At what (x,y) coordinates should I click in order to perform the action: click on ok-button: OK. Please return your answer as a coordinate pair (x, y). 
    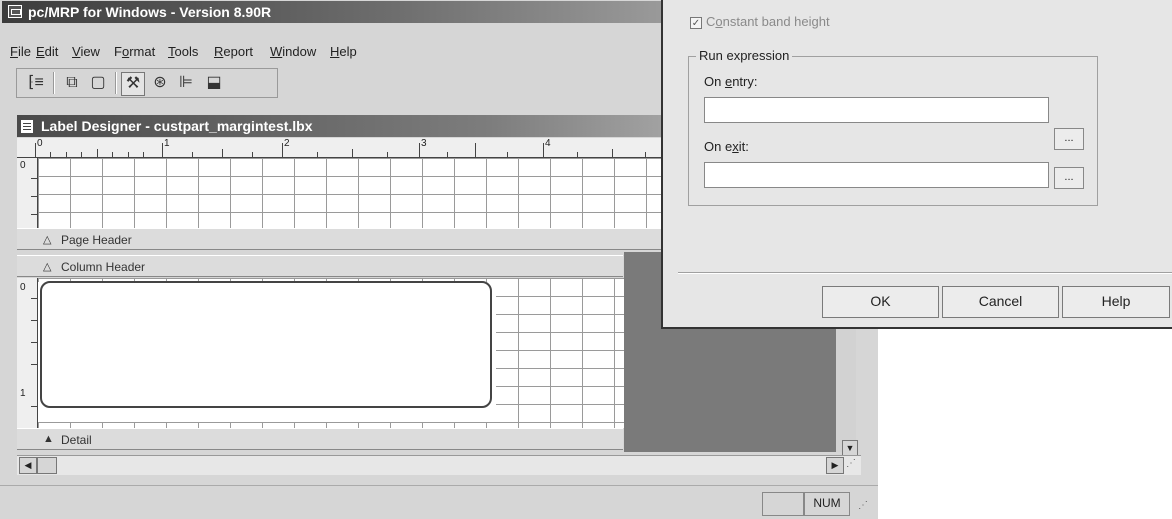
    Looking at the image, I should click on (880, 302).